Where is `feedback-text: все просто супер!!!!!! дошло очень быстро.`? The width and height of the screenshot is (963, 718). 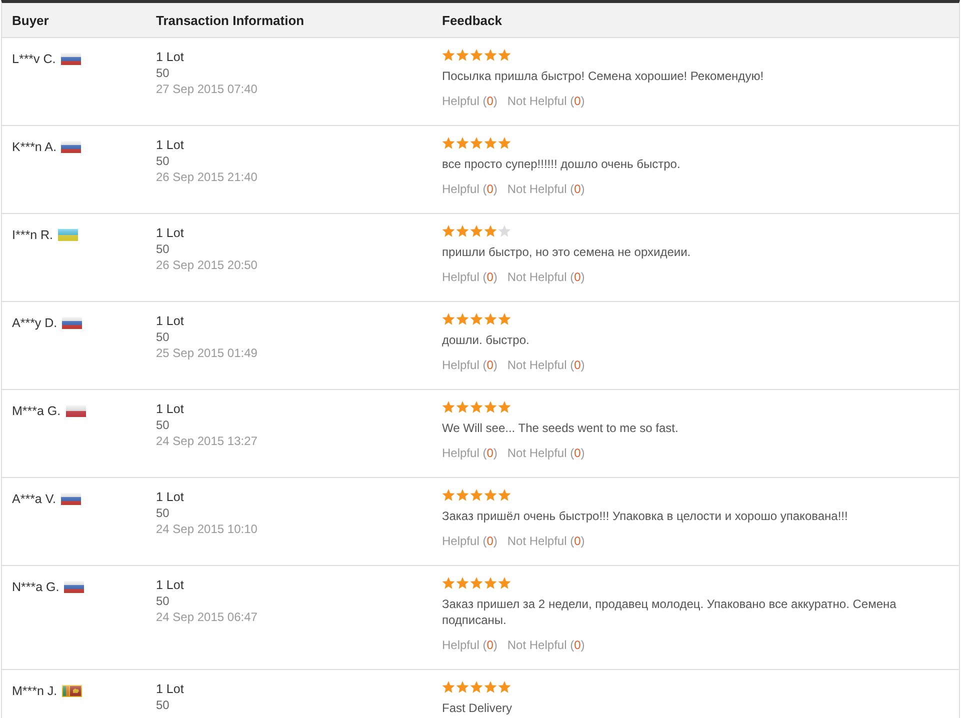 feedback-text: все просто супер!!!!!! дошло очень быстро. is located at coordinates (562, 164).